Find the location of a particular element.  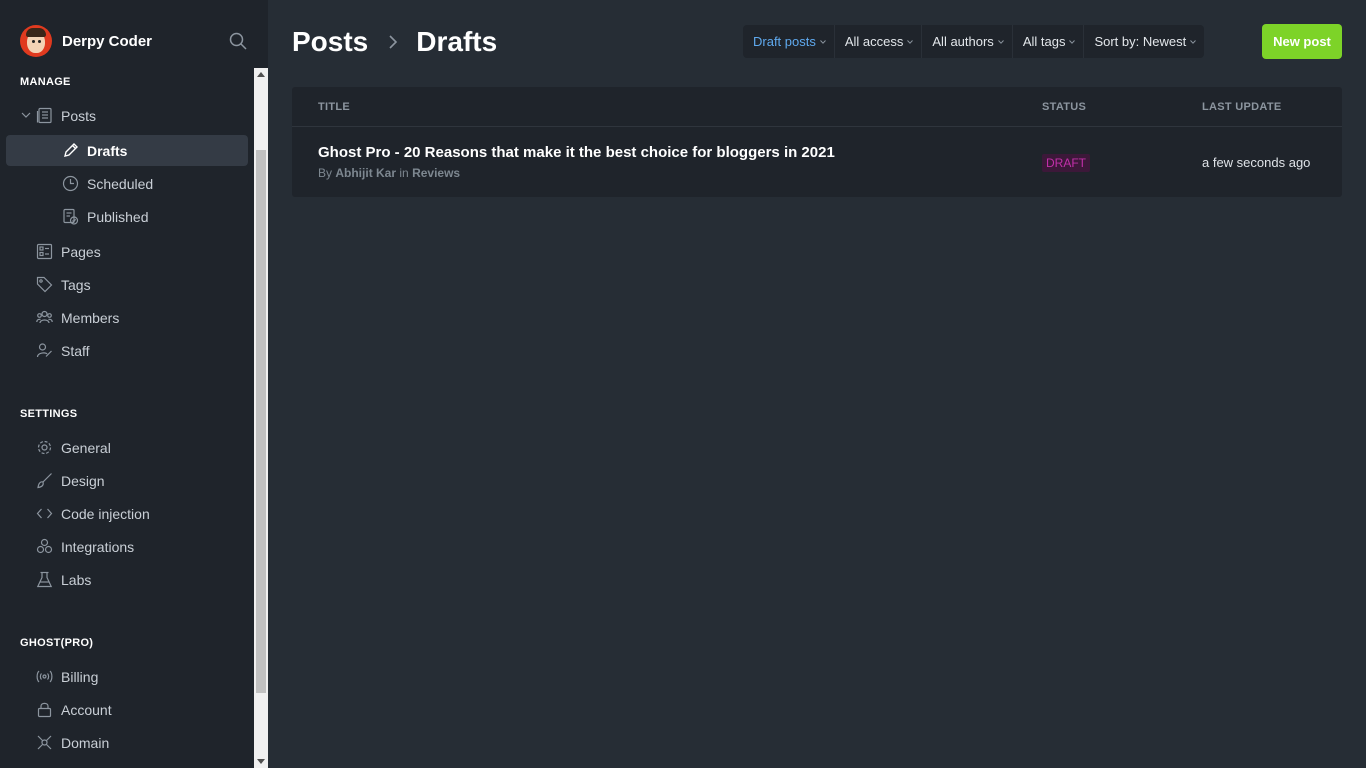

sidebar-item-staff: Staff is located at coordinates (127, 350).